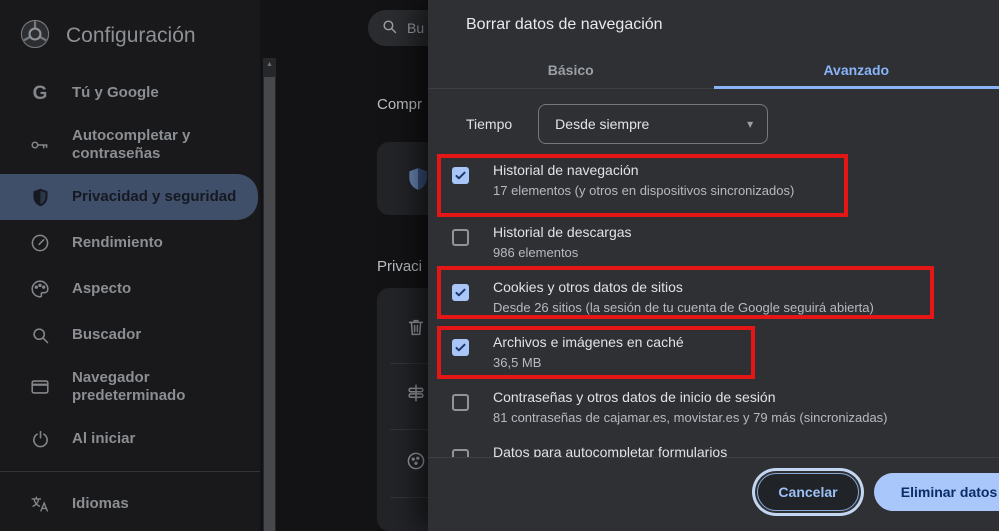  What do you see at coordinates (130, 145) in the screenshot?
I see `sidebar-item-autocompletar: Autocompletar y contraseñas` at bounding box center [130, 145].